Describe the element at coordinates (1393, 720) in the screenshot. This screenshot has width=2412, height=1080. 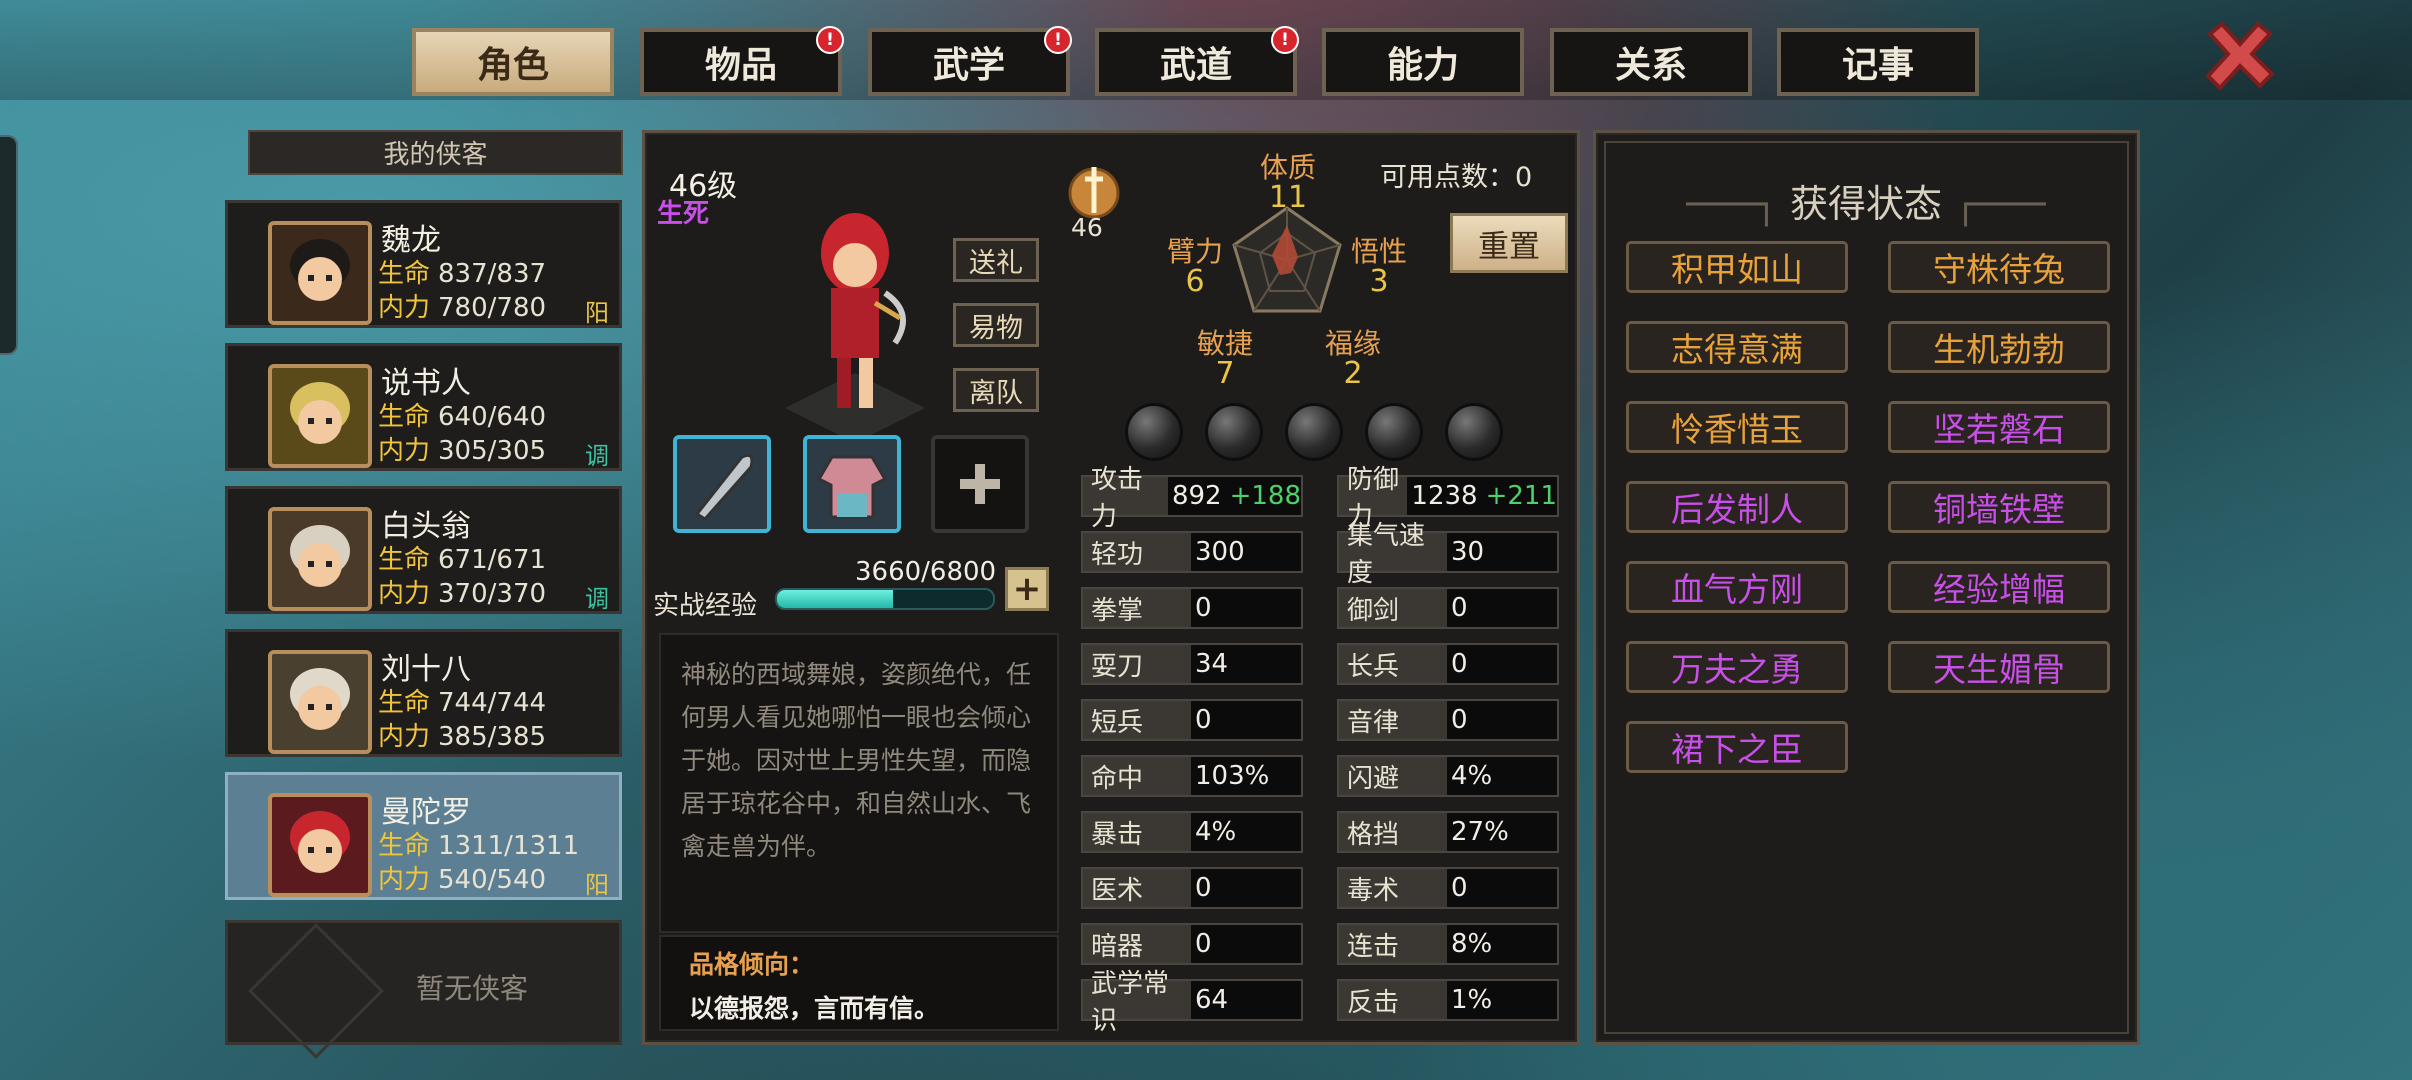
I see `stat-label: 音律` at that location.